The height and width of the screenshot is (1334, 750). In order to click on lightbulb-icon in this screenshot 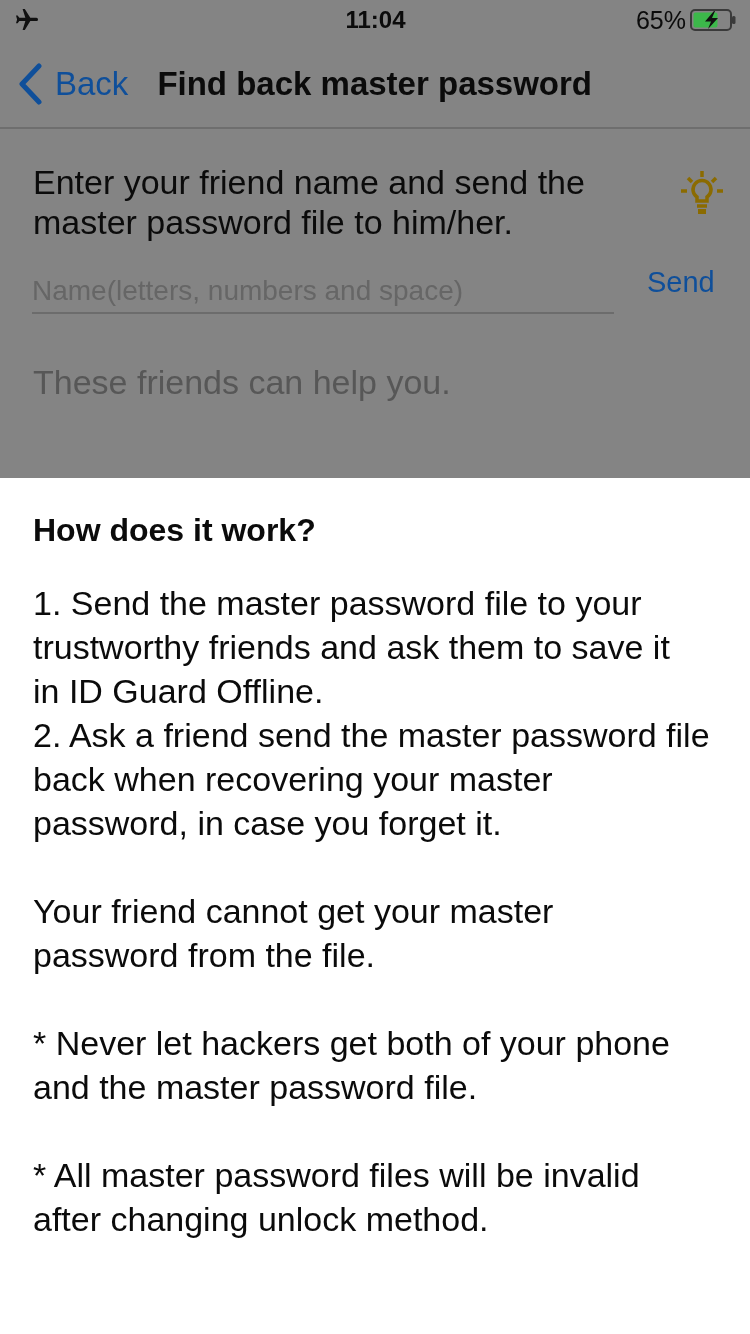, I will do `click(702, 193)`.